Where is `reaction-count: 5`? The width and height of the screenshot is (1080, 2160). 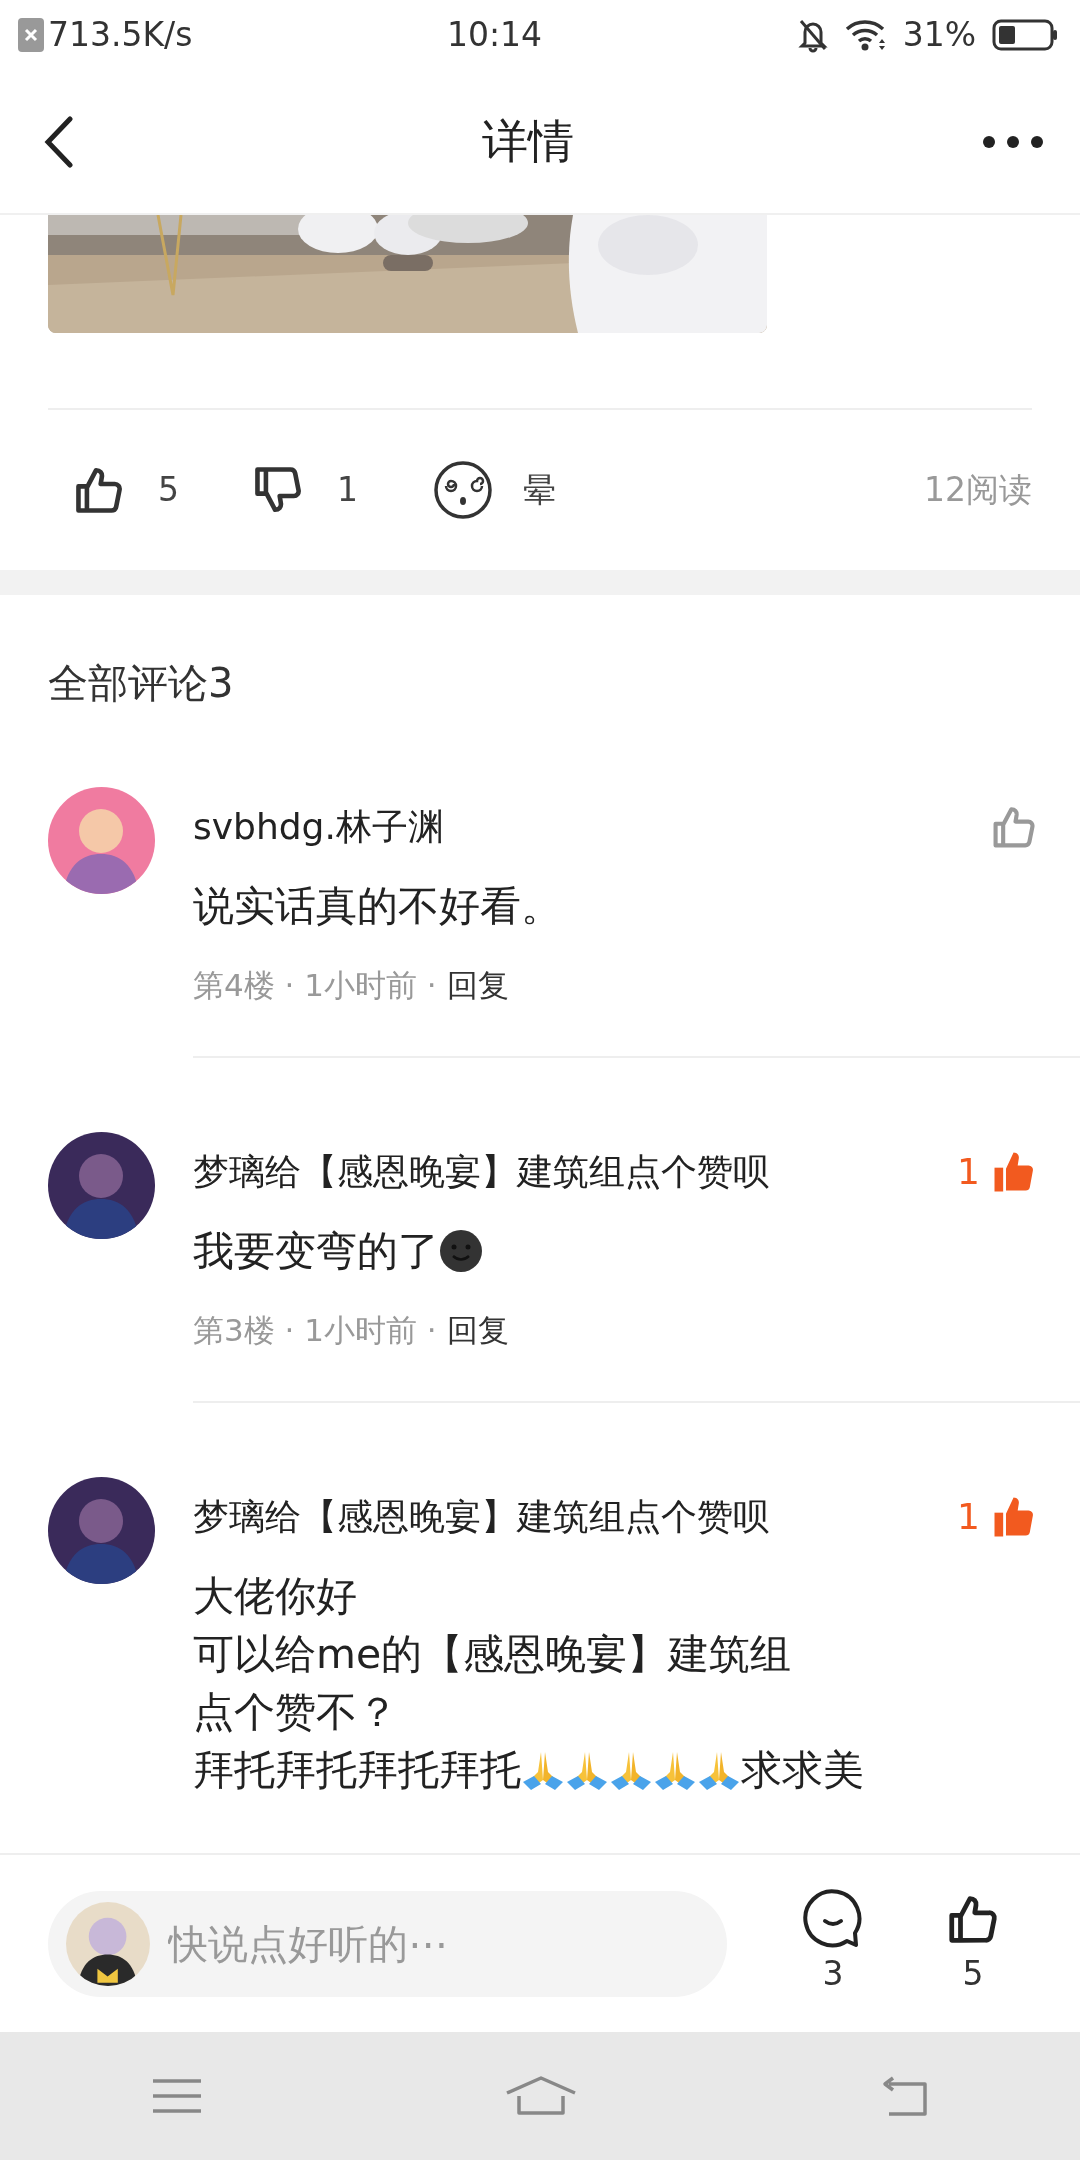 reaction-count: 5 is located at coordinates (168, 490).